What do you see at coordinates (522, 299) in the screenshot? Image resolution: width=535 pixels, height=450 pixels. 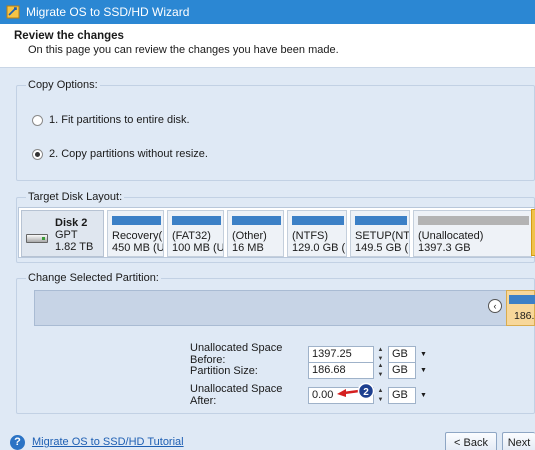 I see `partition-resize-bar` at bounding box center [522, 299].